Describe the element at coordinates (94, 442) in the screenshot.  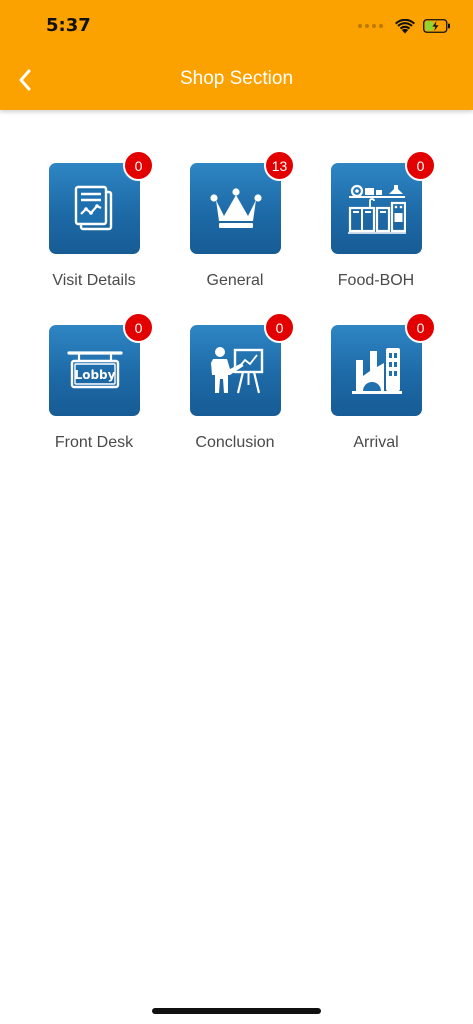
I see `tile-label: Front Desk` at that location.